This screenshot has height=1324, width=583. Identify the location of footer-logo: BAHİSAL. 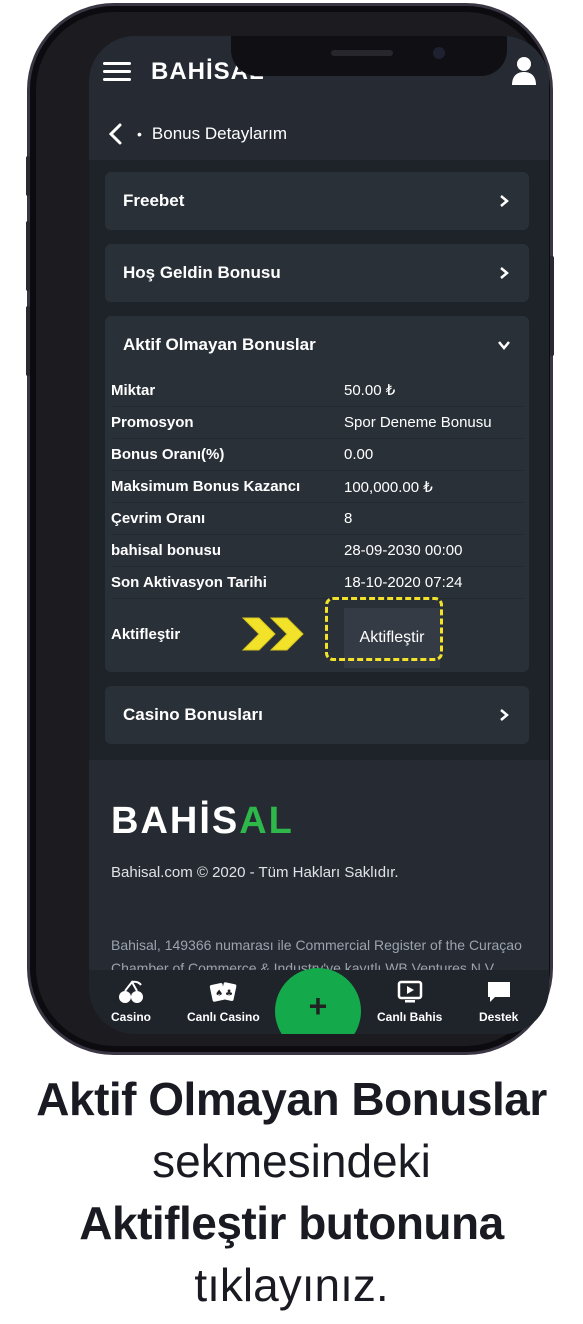
(202, 821).